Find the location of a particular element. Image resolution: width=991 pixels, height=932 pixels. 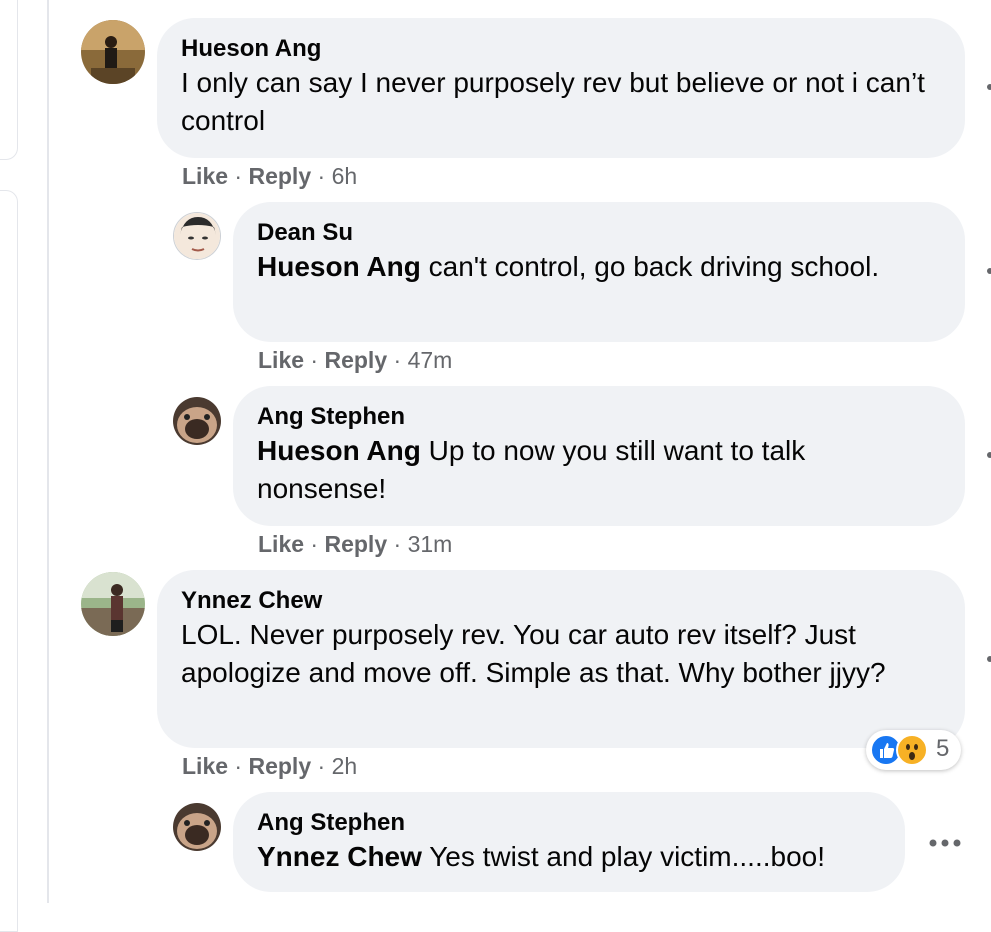

left-panel-card-top is located at coordinates (9, 80).